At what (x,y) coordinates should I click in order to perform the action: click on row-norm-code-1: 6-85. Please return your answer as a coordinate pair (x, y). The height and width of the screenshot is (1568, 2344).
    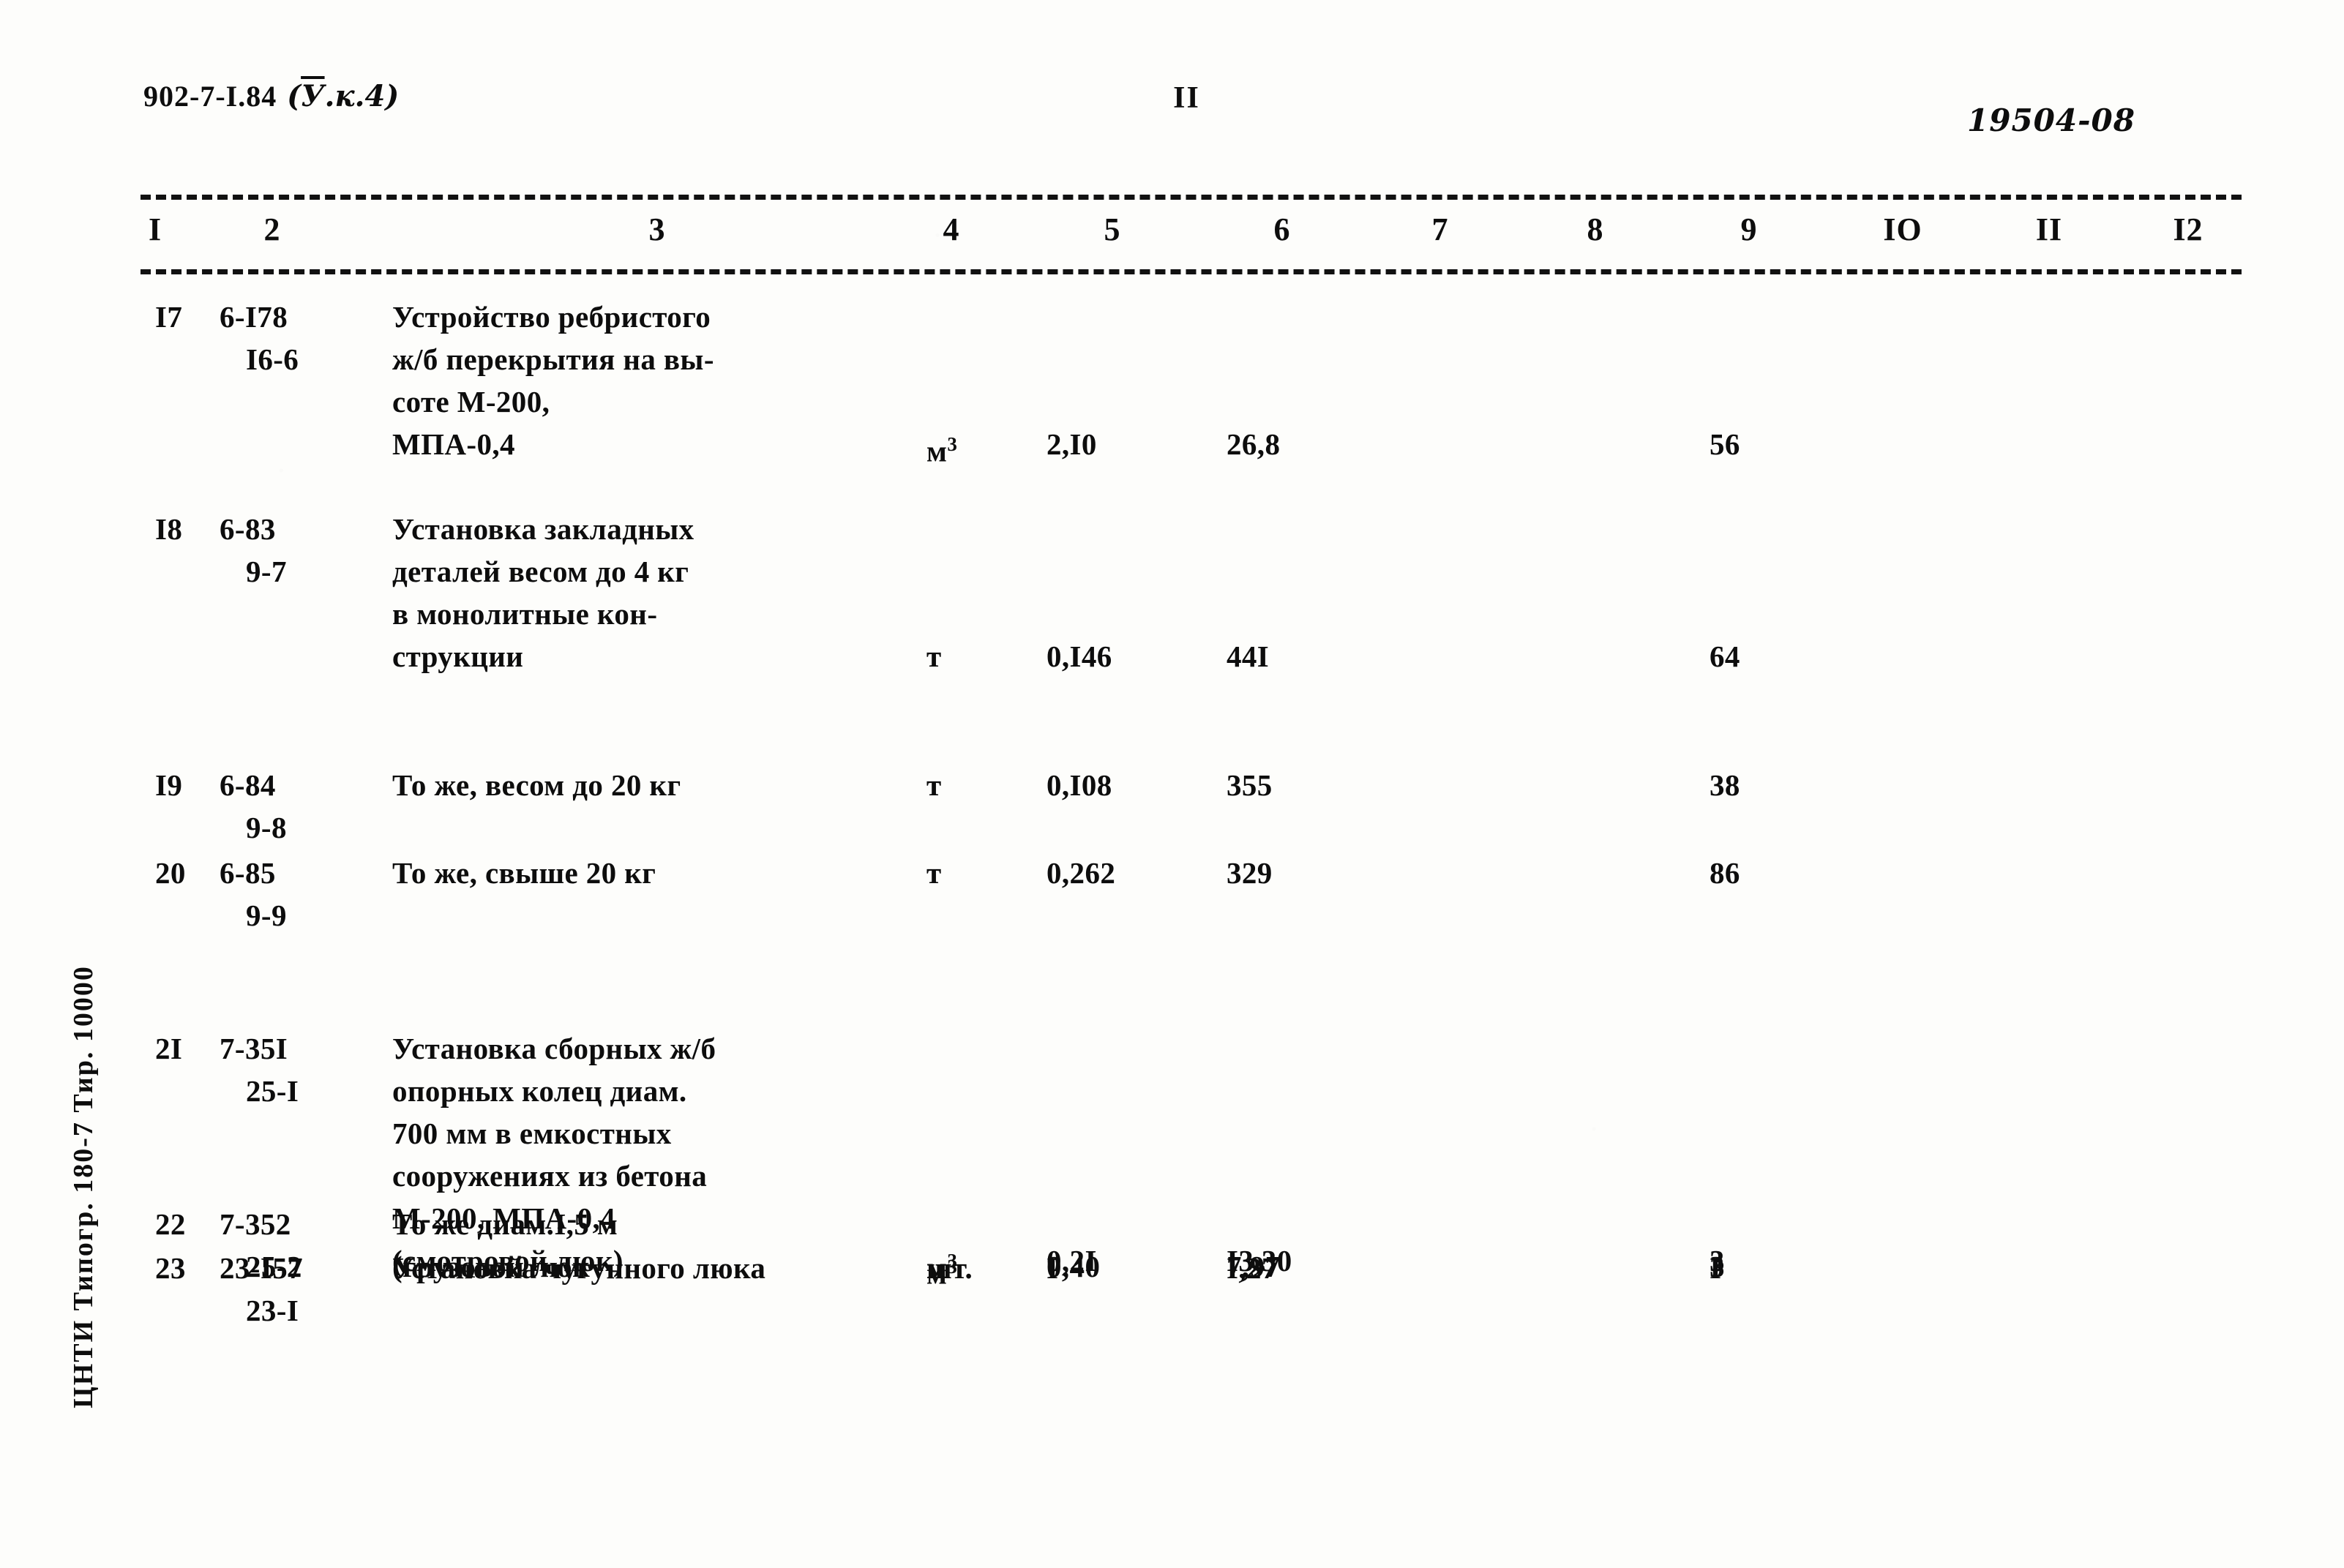
    Looking at the image, I should click on (248, 873).